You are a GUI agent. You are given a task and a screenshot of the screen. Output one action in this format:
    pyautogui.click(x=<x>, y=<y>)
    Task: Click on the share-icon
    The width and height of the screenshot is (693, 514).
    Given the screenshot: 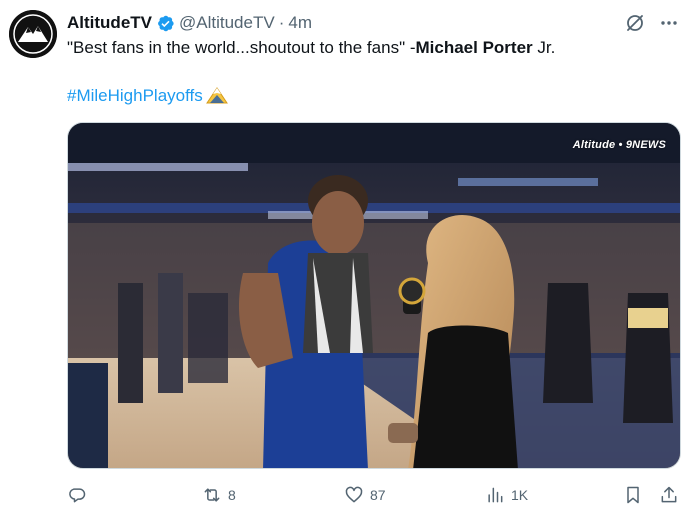 What is the action you would take?
    pyautogui.click(x=669, y=494)
    